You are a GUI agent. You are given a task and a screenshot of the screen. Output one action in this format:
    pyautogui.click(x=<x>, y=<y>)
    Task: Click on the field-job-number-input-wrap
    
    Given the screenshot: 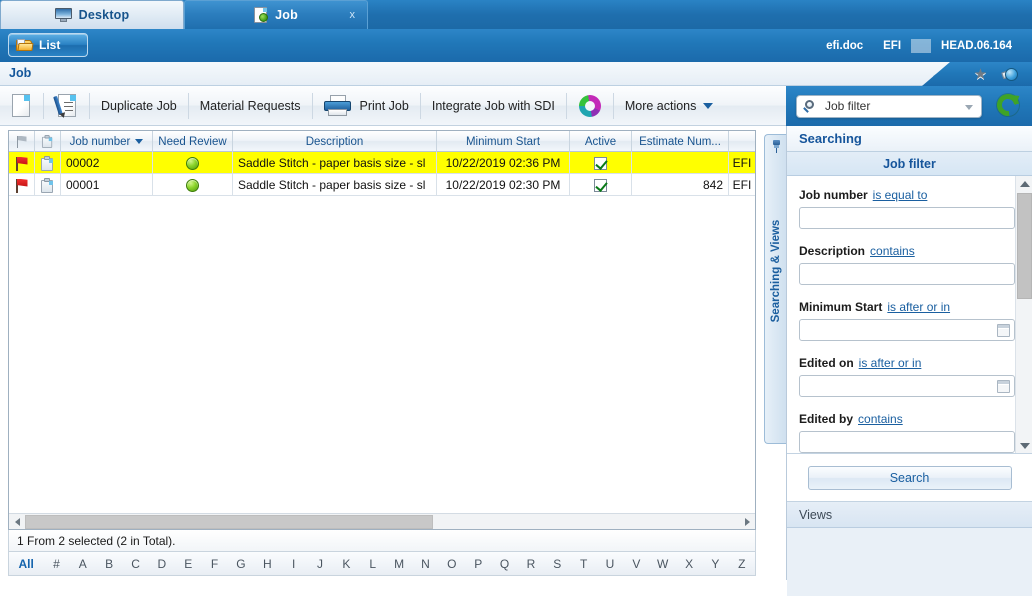 What is the action you would take?
    pyautogui.click(x=907, y=218)
    